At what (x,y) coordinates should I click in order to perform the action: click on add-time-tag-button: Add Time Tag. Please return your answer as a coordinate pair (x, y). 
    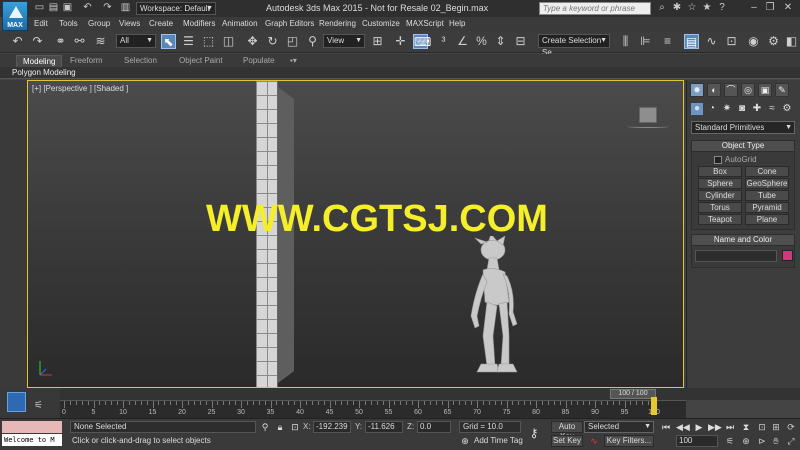
    Looking at the image, I should click on (498, 440).